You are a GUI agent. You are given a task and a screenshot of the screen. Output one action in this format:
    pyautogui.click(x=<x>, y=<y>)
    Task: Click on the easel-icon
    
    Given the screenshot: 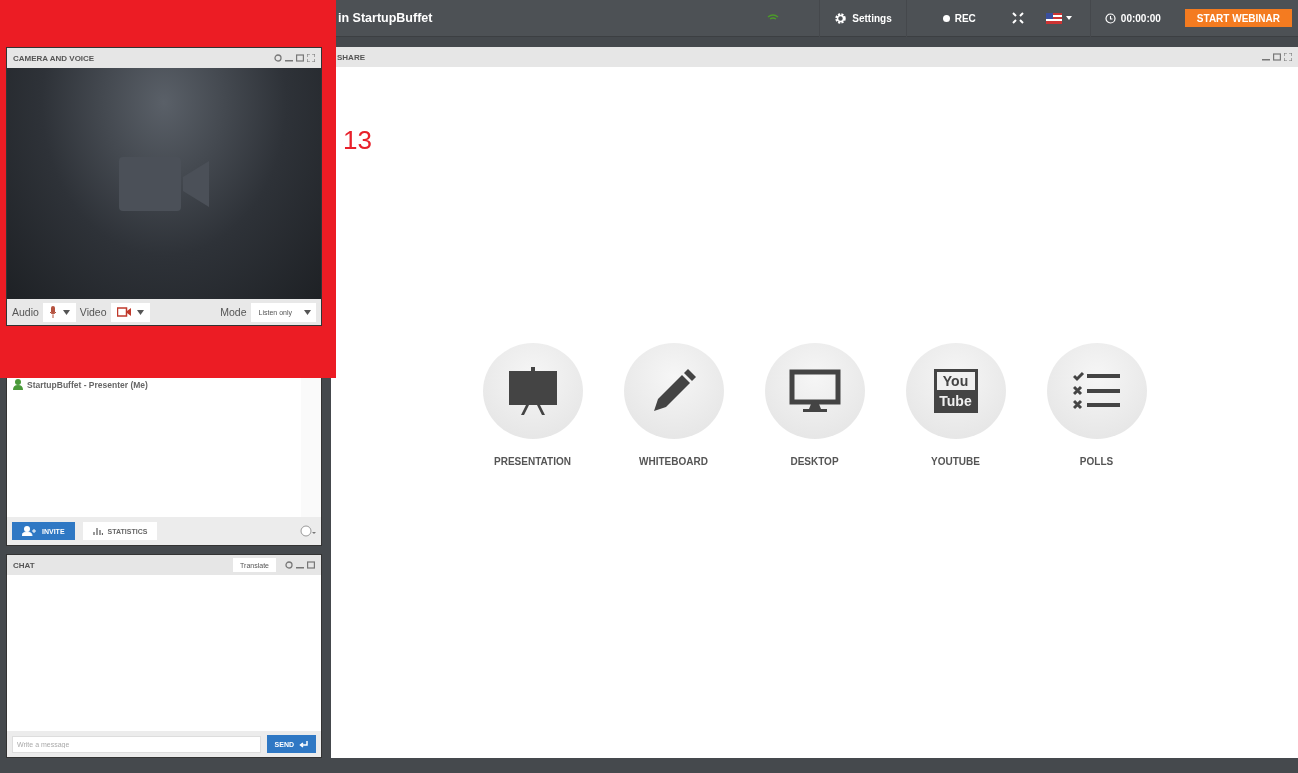 What is the action you would take?
    pyautogui.click(x=532, y=391)
    